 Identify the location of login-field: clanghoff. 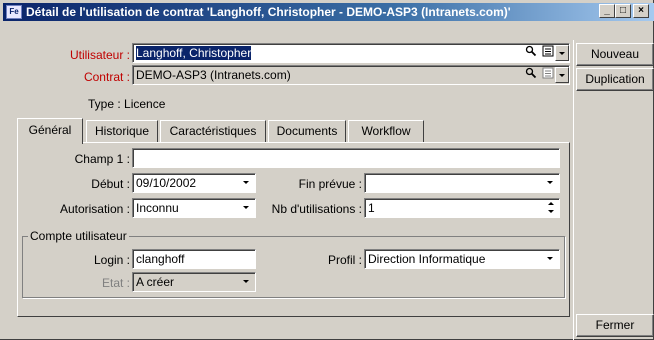
(194, 259).